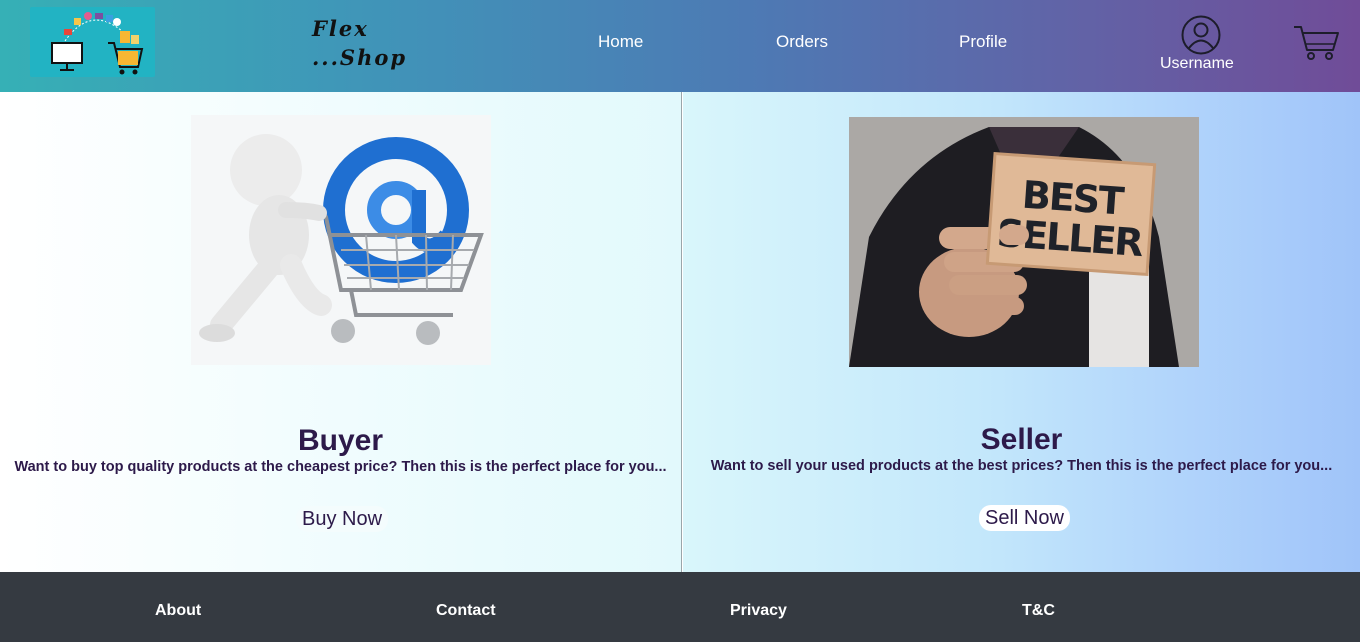 Image resolution: width=1360 pixels, height=642 pixels. I want to click on footer-contact-link: Contact, so click(466, 611).